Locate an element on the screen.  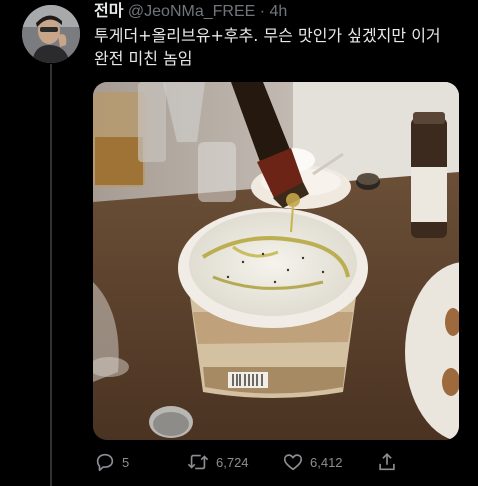
avatar is located at coordinates (51, 34).